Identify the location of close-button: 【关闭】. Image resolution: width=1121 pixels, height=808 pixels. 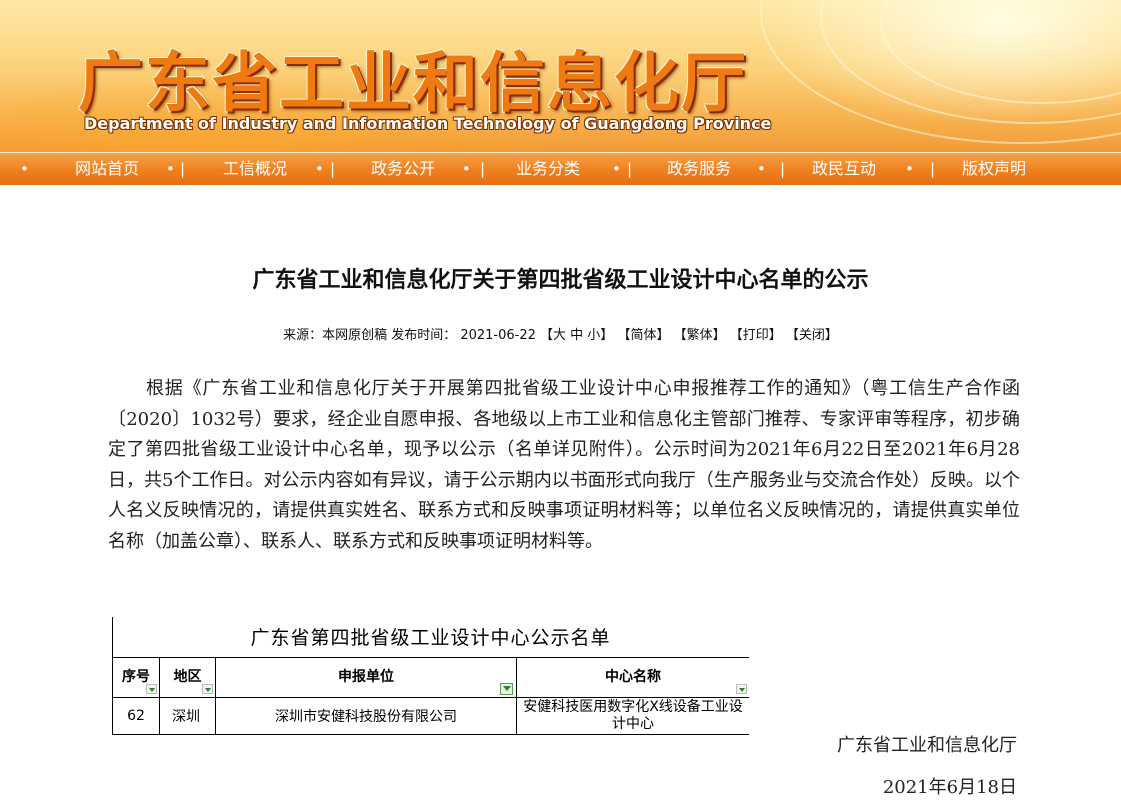
(812, 335).